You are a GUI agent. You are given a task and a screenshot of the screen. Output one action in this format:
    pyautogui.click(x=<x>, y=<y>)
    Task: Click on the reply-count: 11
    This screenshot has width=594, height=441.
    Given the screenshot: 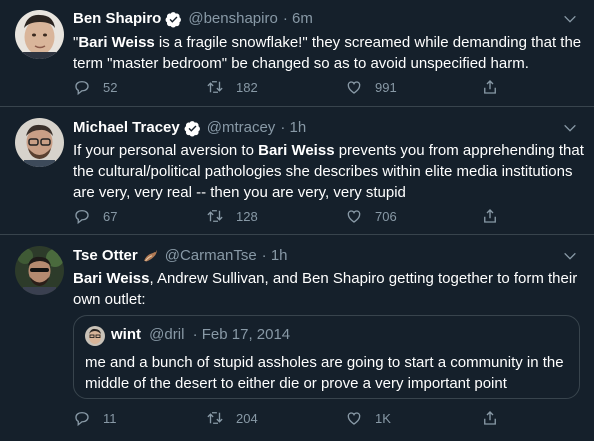 What is the action you would take?
    pyautogui.click(x=110, y=418)
    